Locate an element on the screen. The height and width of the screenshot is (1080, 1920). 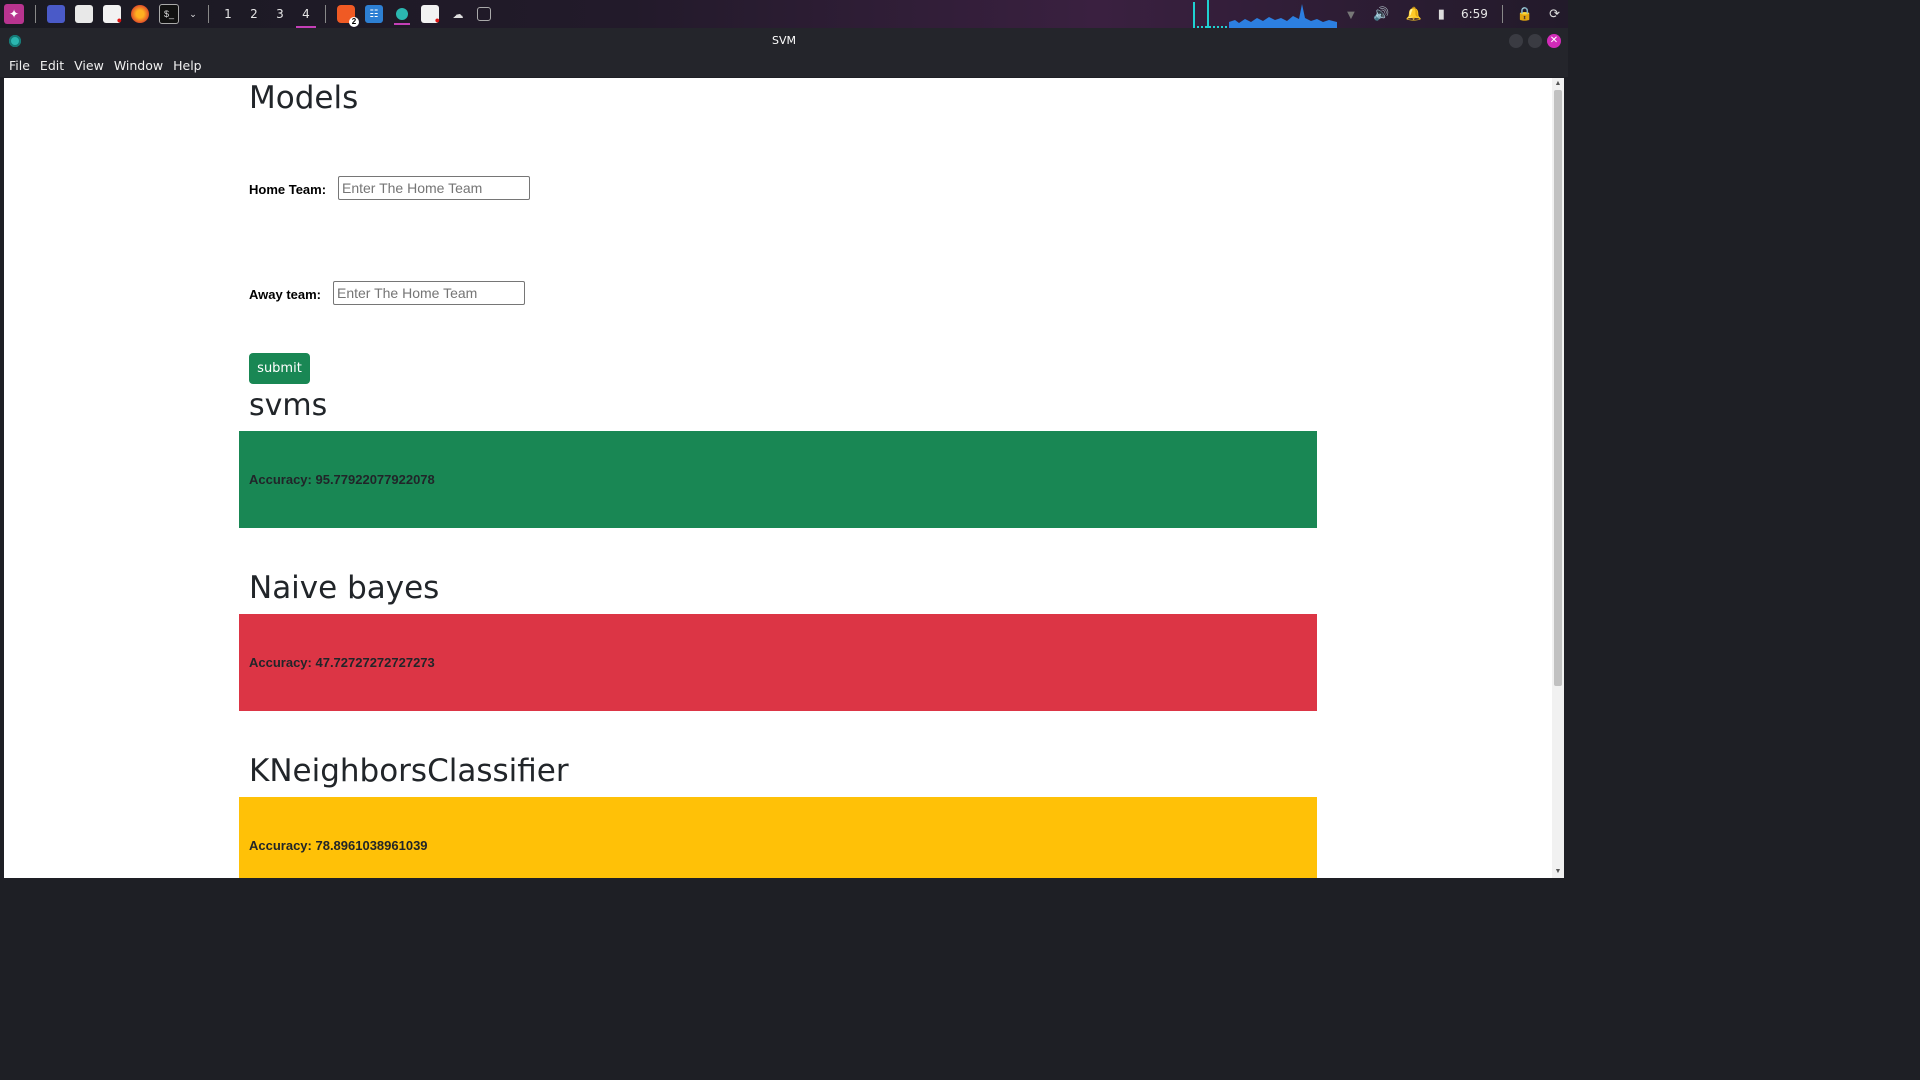
brave-browser-icon: 2 is located at coordinates (348, 16).